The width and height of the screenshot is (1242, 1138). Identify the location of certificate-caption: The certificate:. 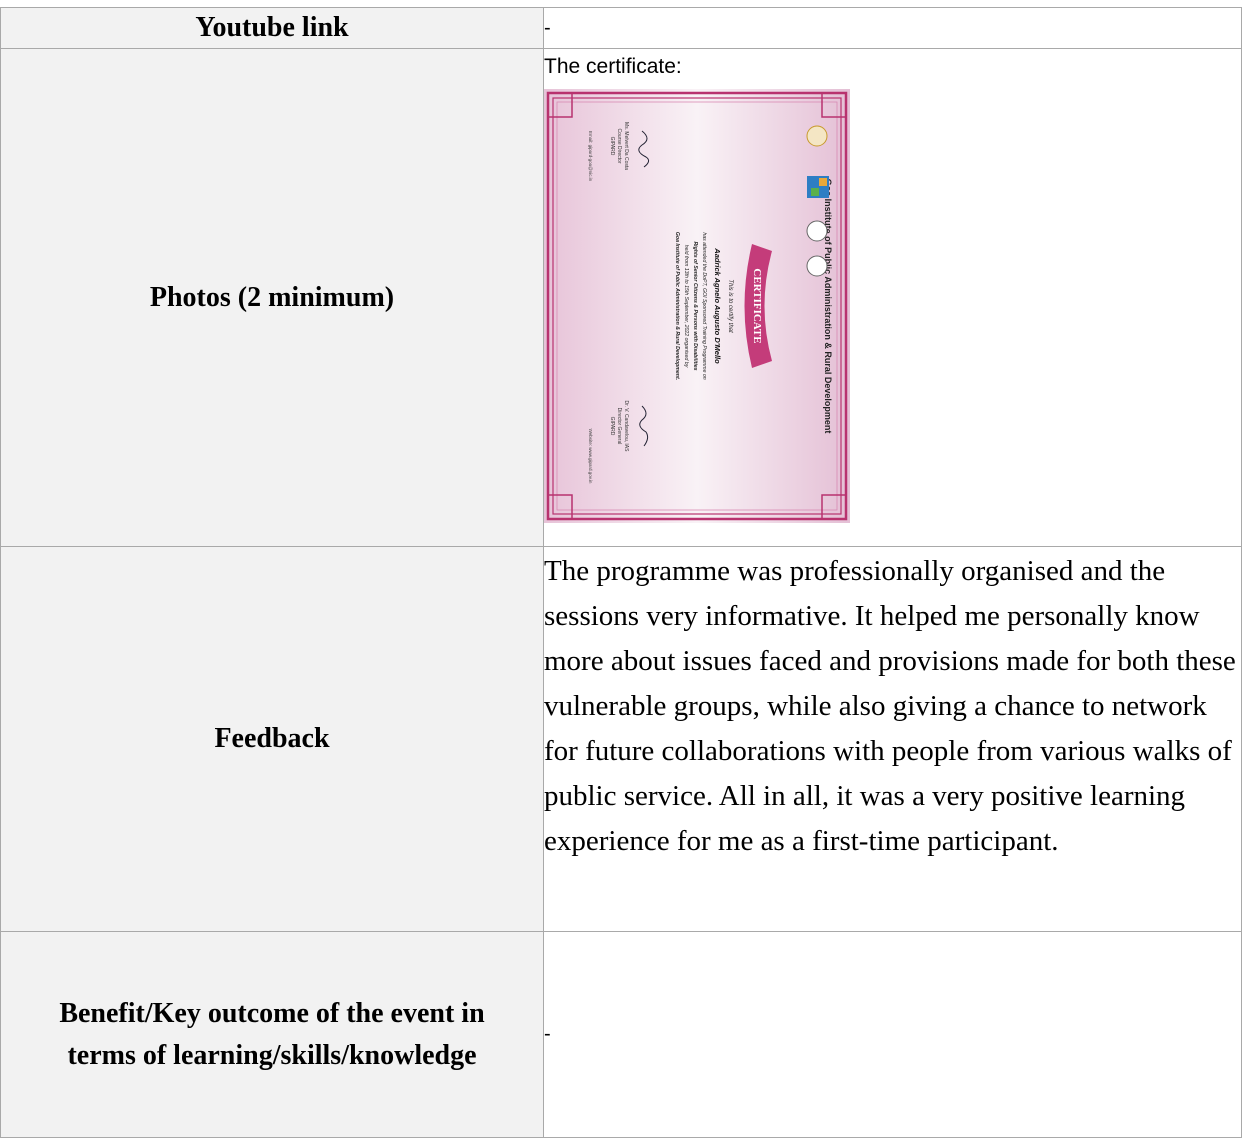
(613, 66).